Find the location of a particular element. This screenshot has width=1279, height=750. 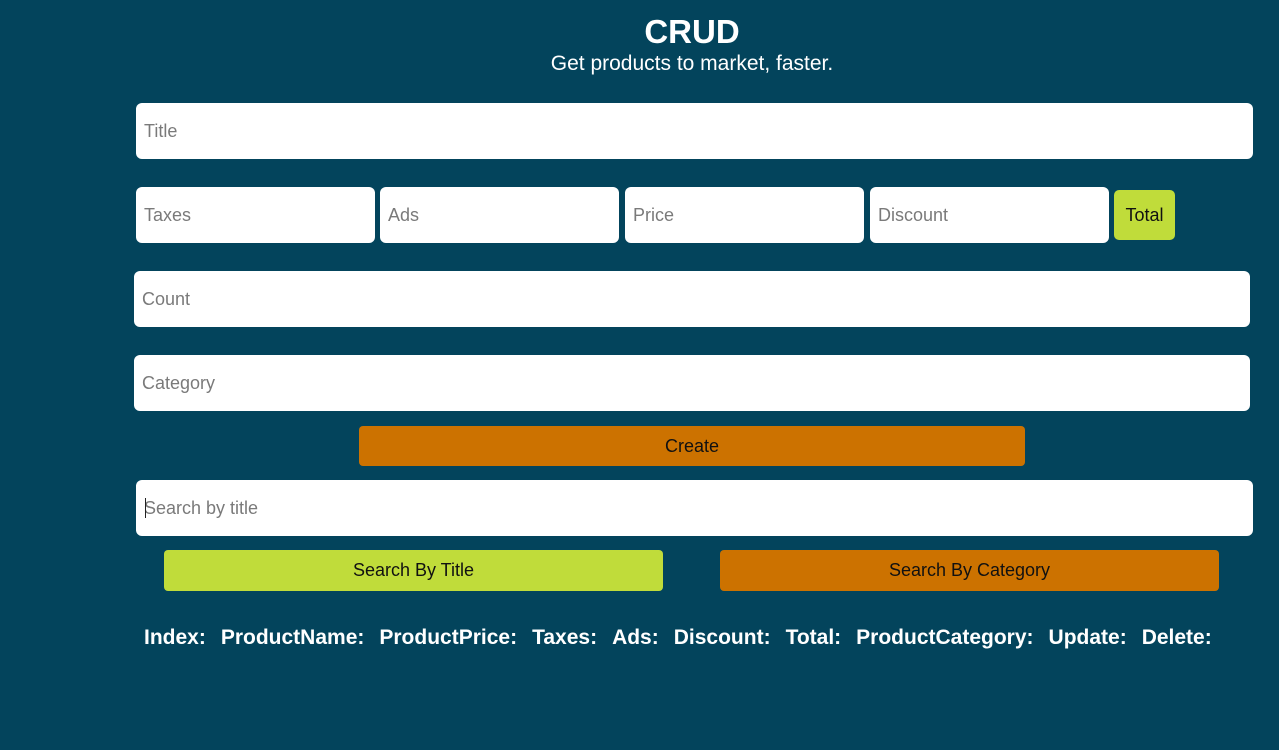

table-header-total: Total: is located at coordinates (813, 637).